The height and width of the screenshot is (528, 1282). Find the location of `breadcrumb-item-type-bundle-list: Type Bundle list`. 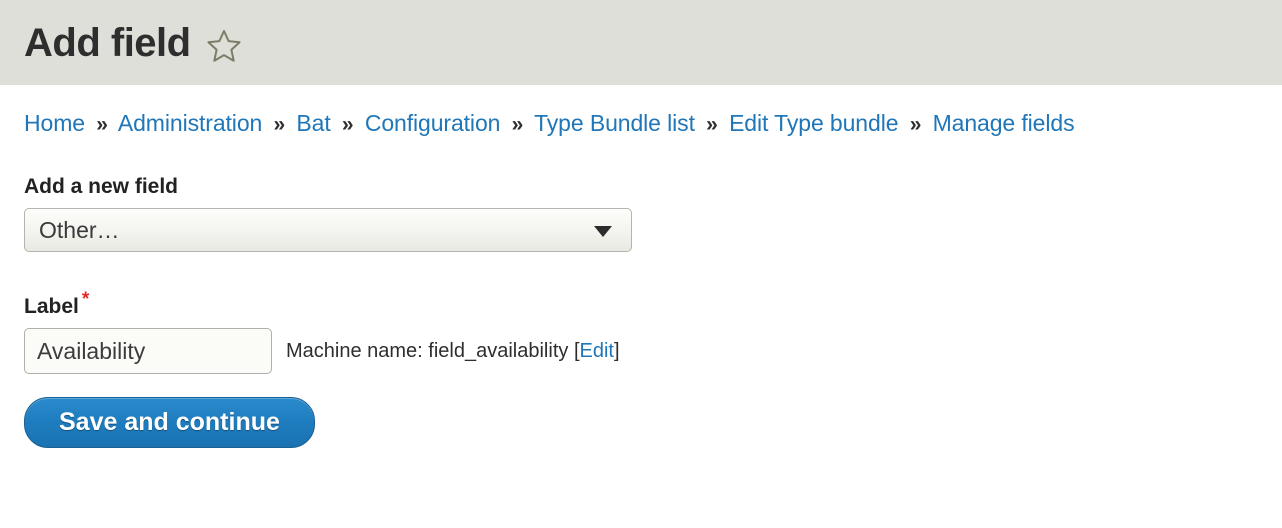

breadcrumb-item-type-bundle-list: Type Bundle list is located at coordinates (614, 123).